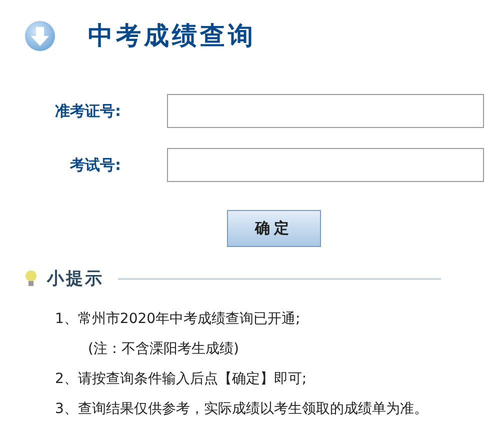 Image resolution: width=502 pixels, height=439 pixels. What do you see at coordinates (87, 111) in the screenshot?
I see `field-label: 准考证号:` at bounding box center [87, 111].